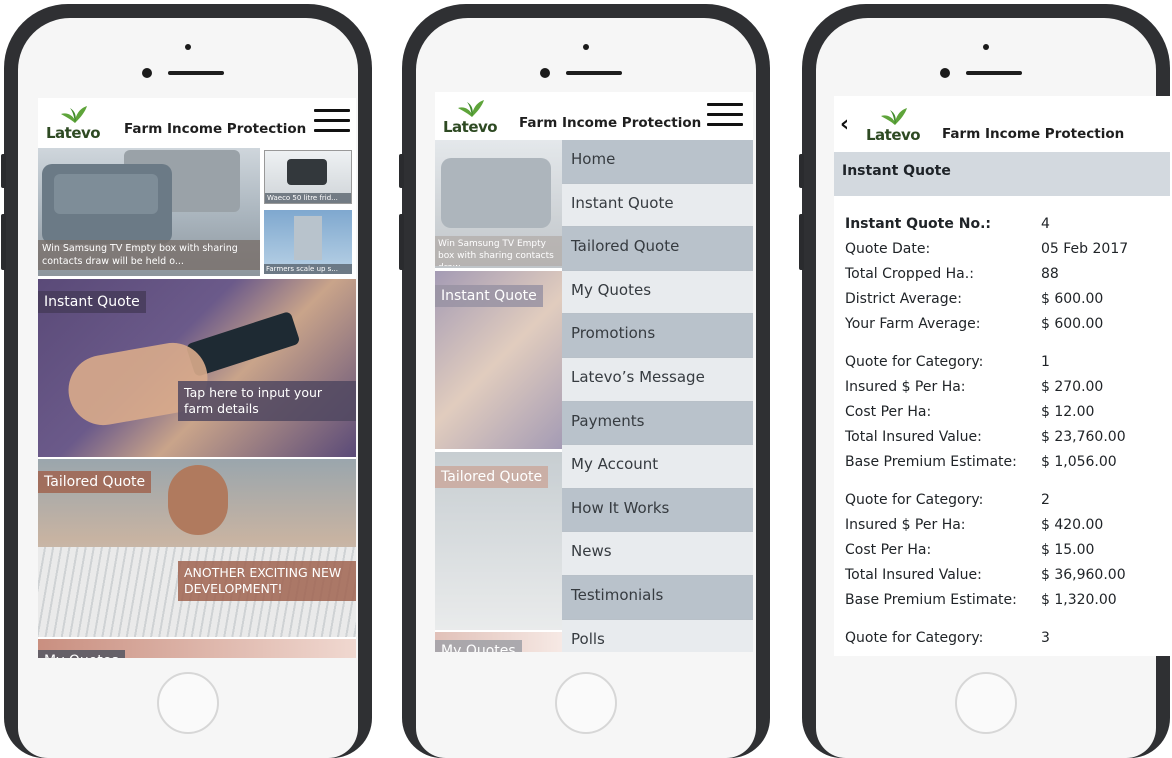 This screenshot has height=758, width=1172. What do you see at coordinates (74, 114) in the screenshot?
I see `leaf-icon` at bounding box center [74, 114].